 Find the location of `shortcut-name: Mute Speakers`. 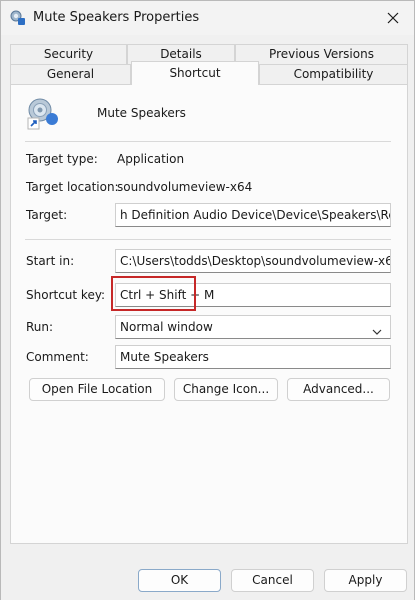

shortcut-name: Mute Speakers is located at coordinates (141, 113).